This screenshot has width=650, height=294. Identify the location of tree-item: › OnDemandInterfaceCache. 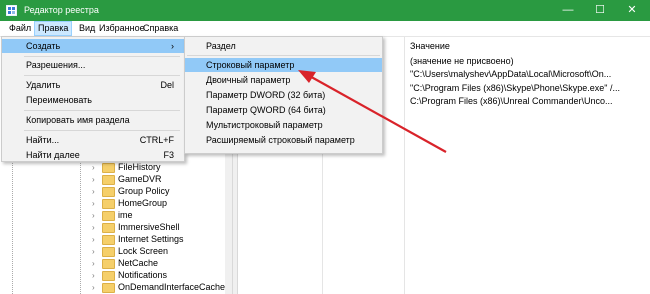
(158, 287).